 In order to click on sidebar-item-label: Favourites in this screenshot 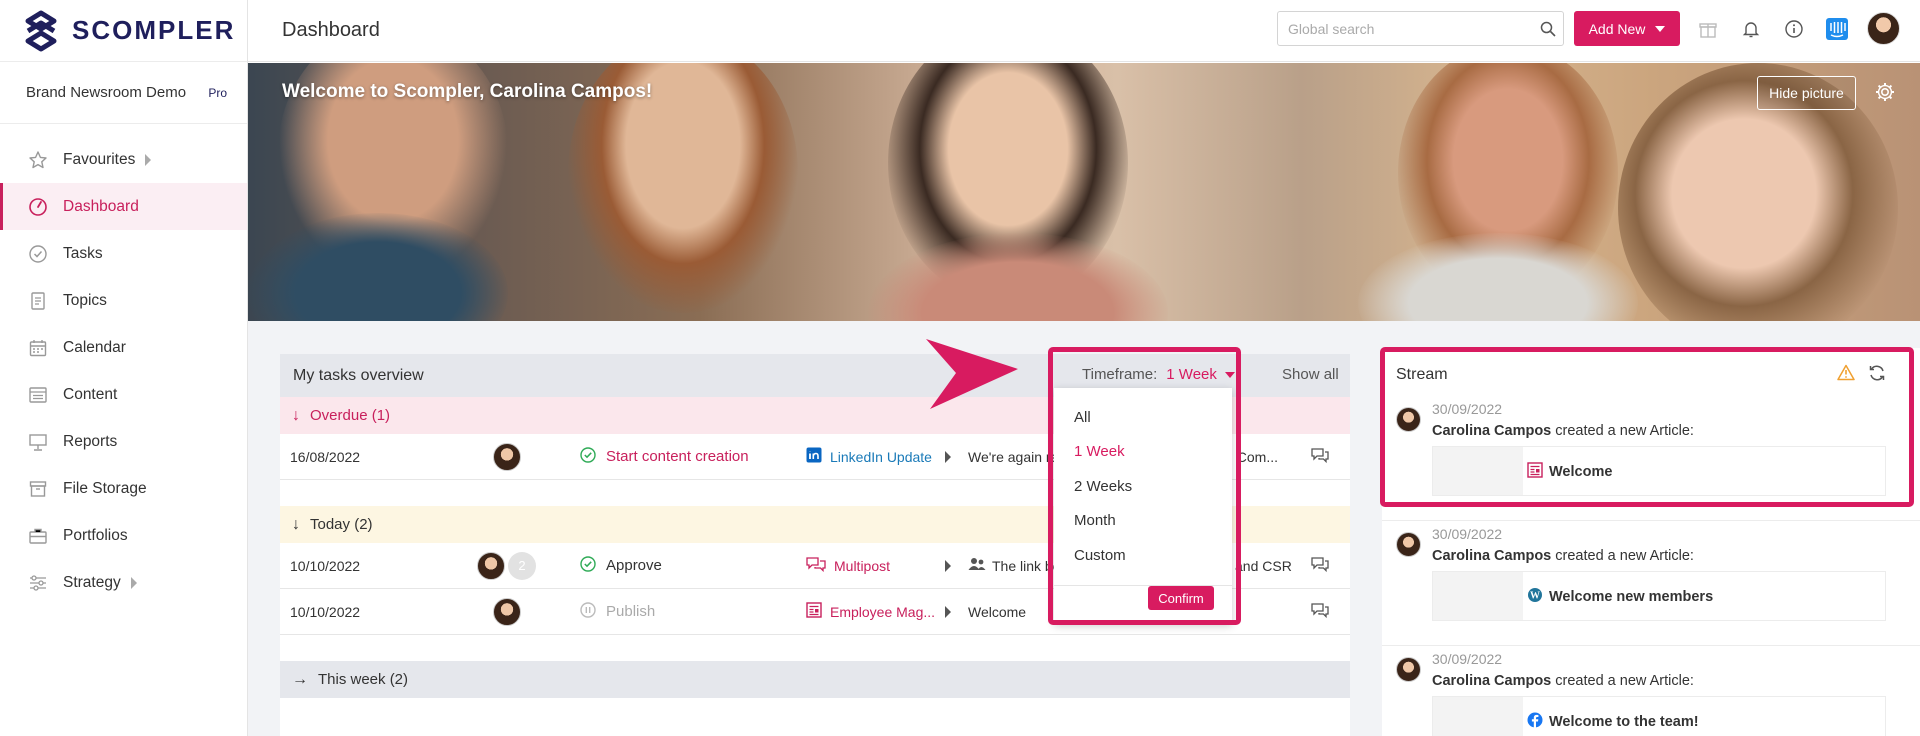, I will do `click(99, 159)`.